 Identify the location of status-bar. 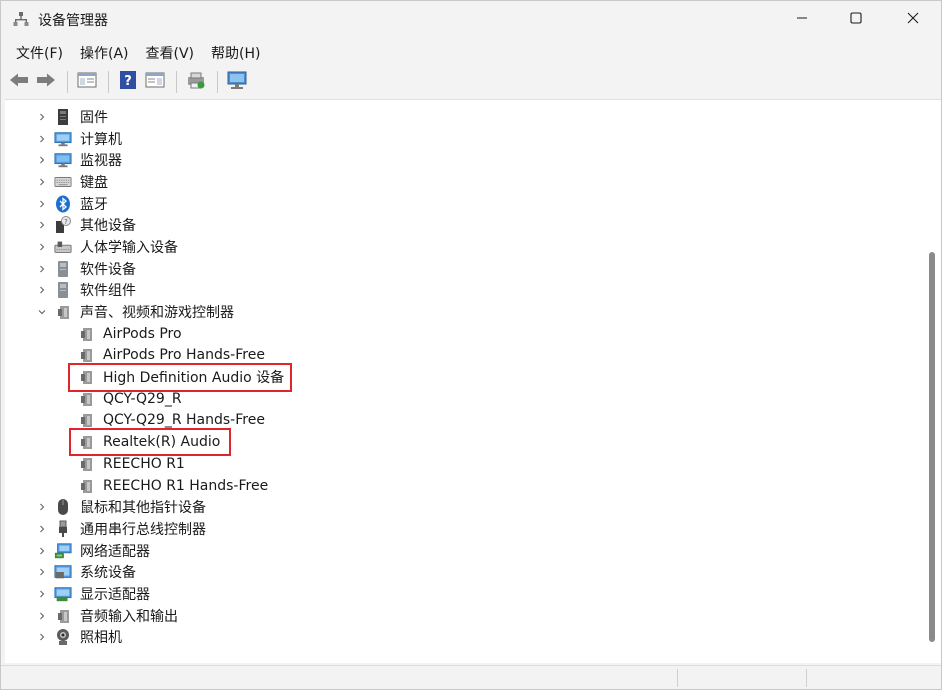
(471, 677).